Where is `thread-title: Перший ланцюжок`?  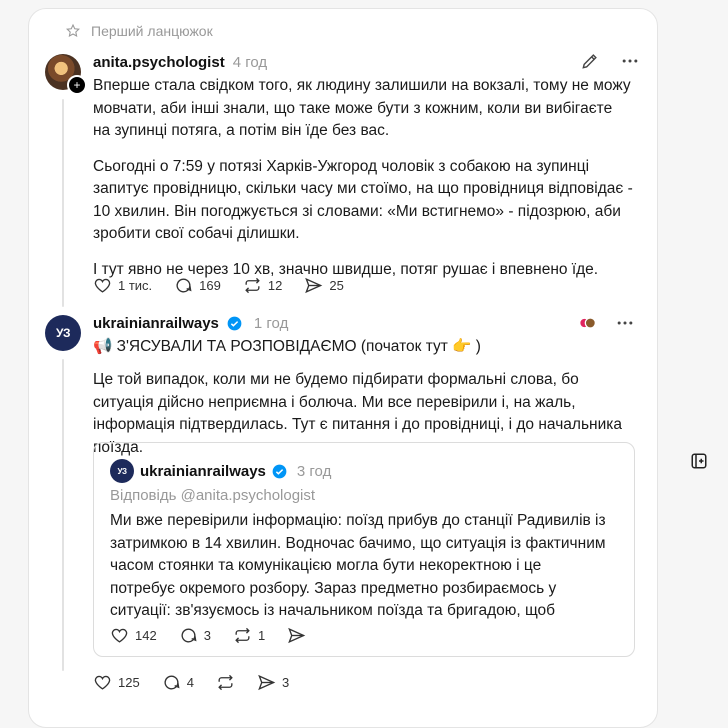 thread-title: Перший ланцюжок is located at coordinates (152, 31).